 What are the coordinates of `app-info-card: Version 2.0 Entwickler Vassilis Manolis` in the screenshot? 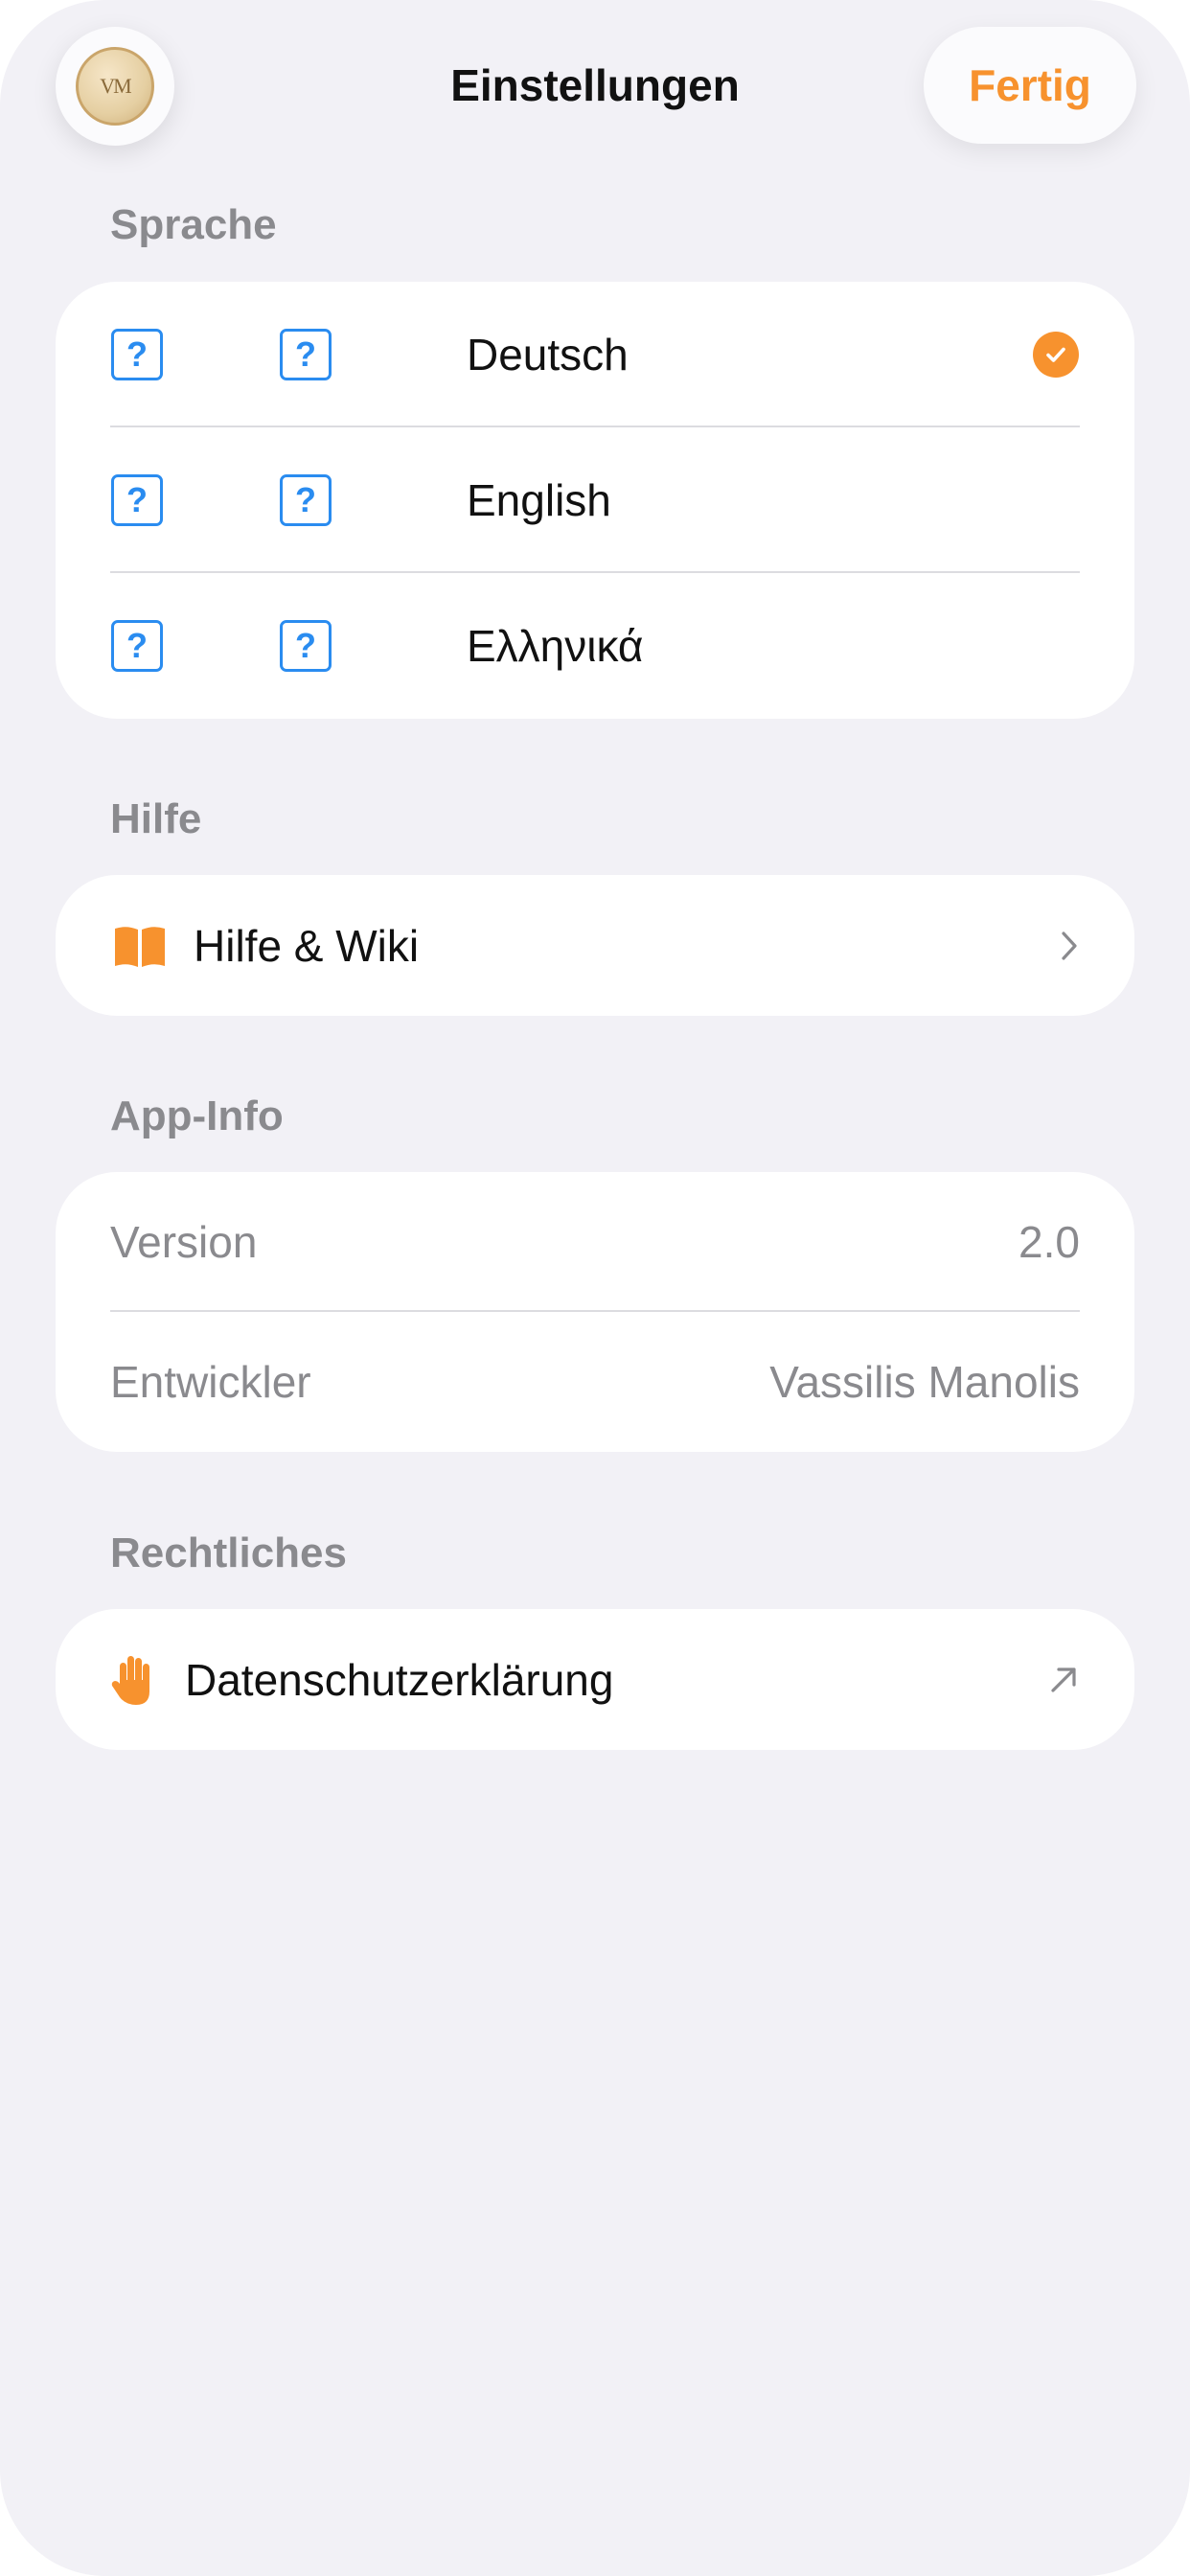 It's located at (595, 1312).